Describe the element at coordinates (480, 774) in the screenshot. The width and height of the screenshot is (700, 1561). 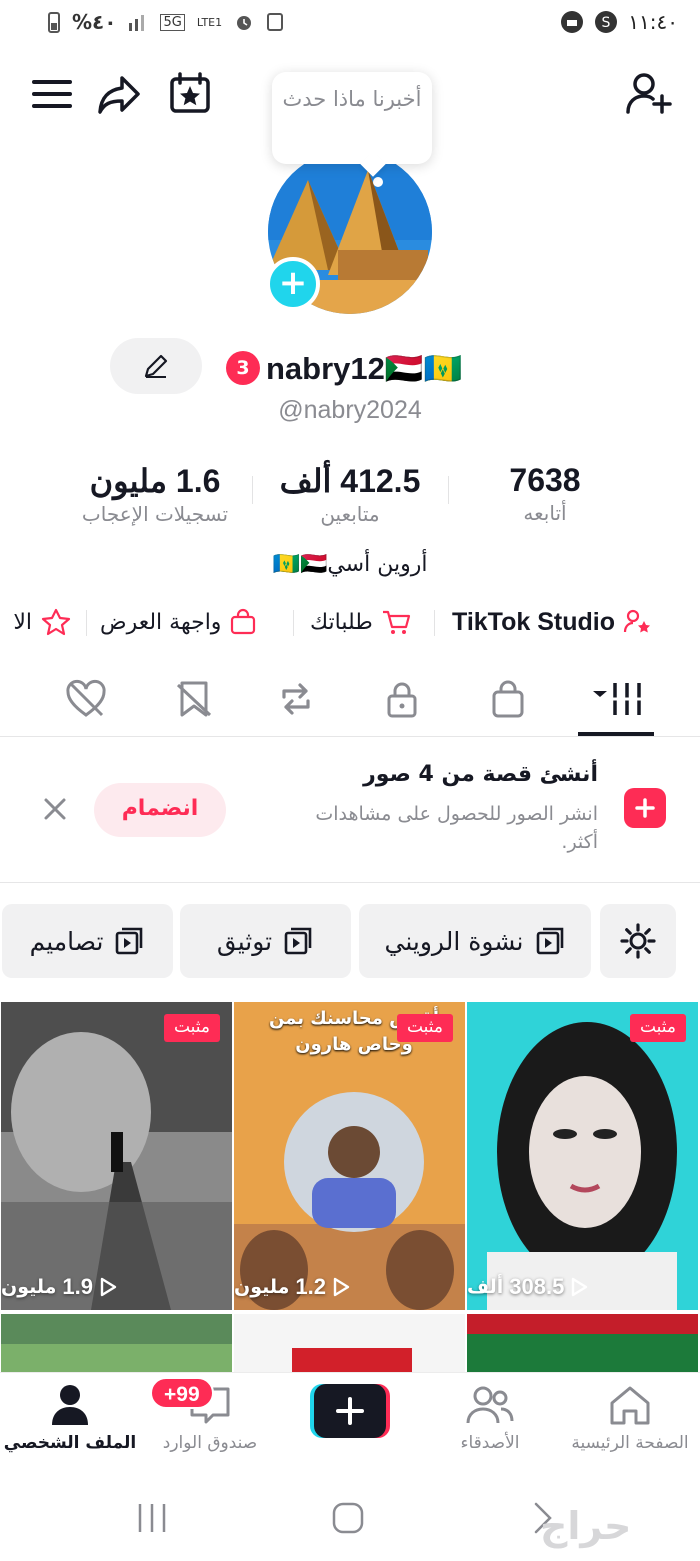
I see `story-banner-title: أنشئ قصة من 4 صور` at that location.